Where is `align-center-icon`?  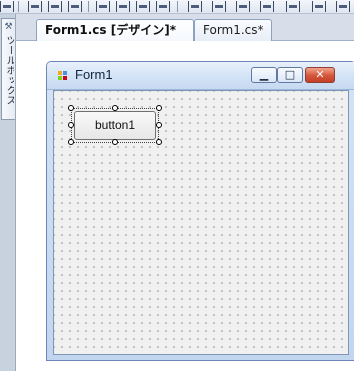
align-center-icon is located at coordinates (35, 6).